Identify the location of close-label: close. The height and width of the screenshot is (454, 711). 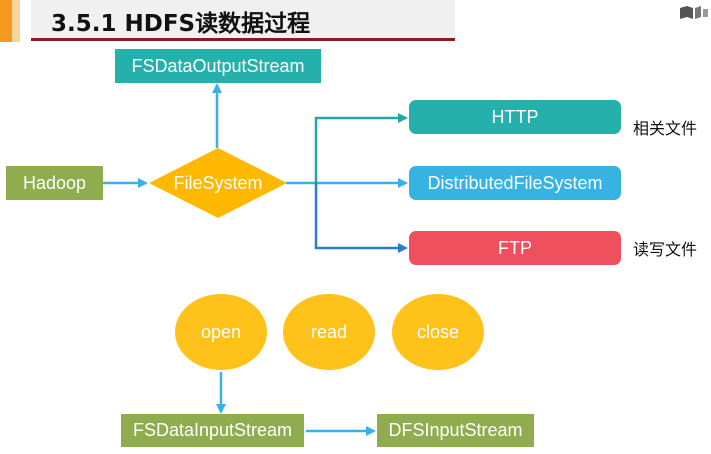
(438, 331).